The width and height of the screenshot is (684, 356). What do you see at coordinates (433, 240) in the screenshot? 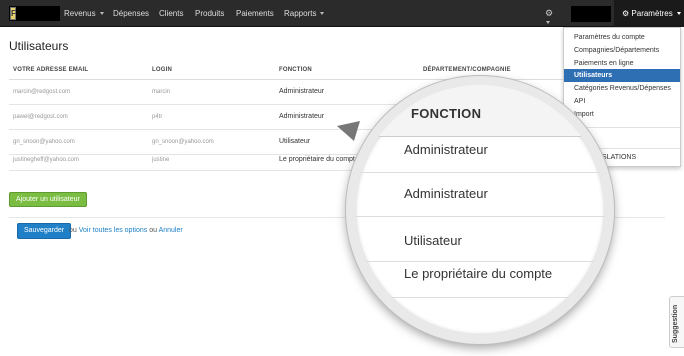
I see `magnifier-cell: Utilisateur` at bounding box center [433, 240].